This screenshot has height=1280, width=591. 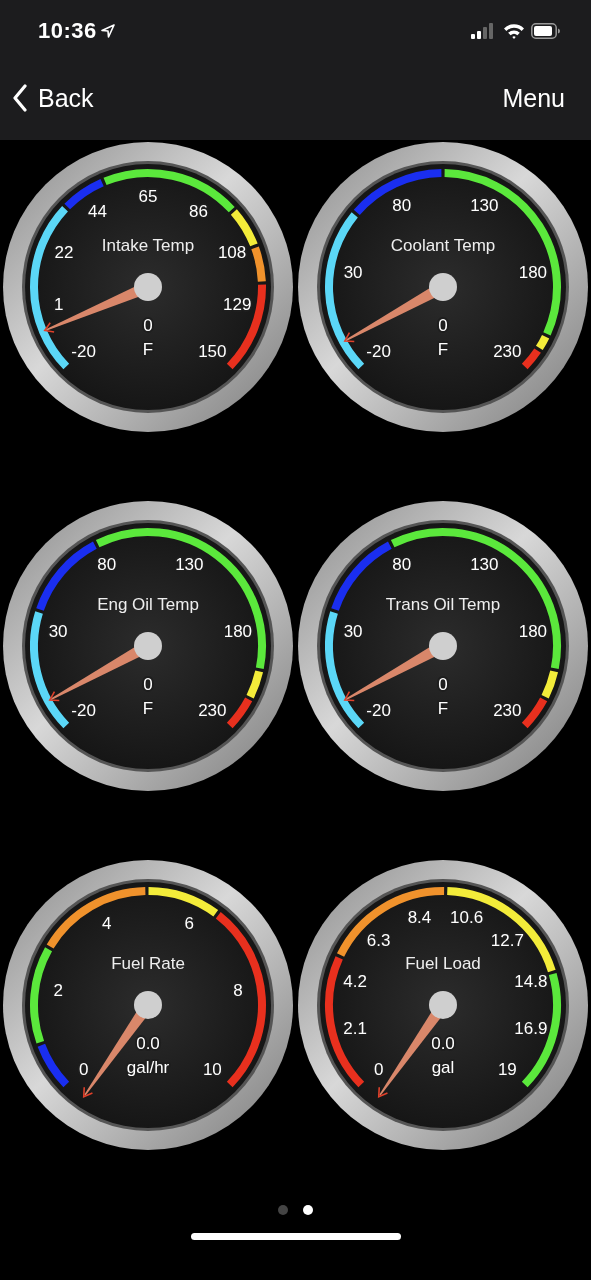 What do you see at coordinates (58, 991) in the screenshot?
I see `scale-label: 2` at bounding box center [58, 991].